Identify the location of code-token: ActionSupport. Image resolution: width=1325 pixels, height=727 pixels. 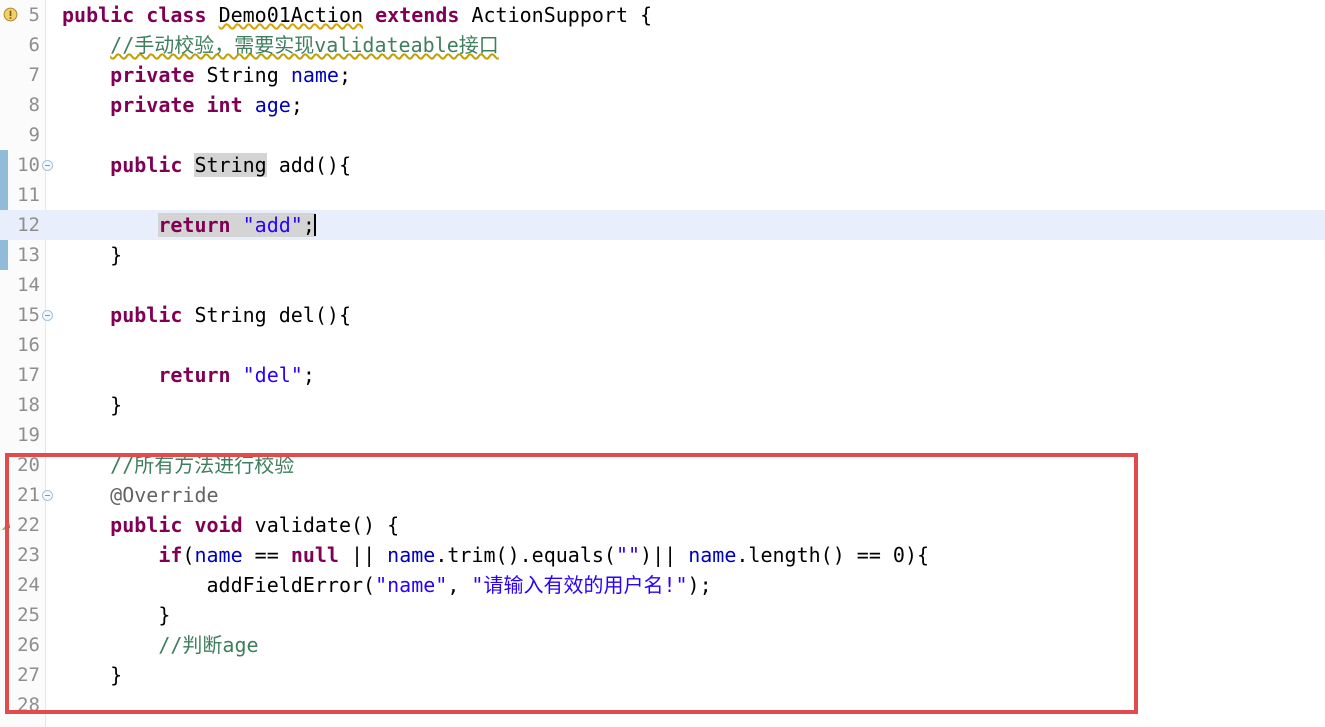
(549, 15).